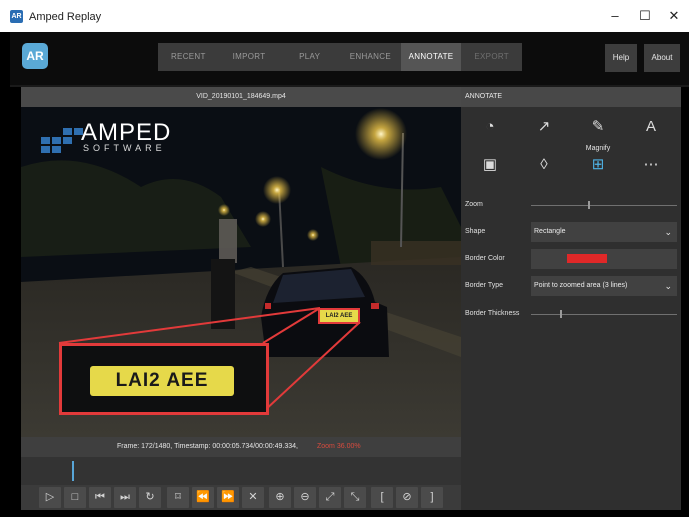  I want to click on window-titlebar: AR Amped Replay – ☐ ✕, so click(344, 16).